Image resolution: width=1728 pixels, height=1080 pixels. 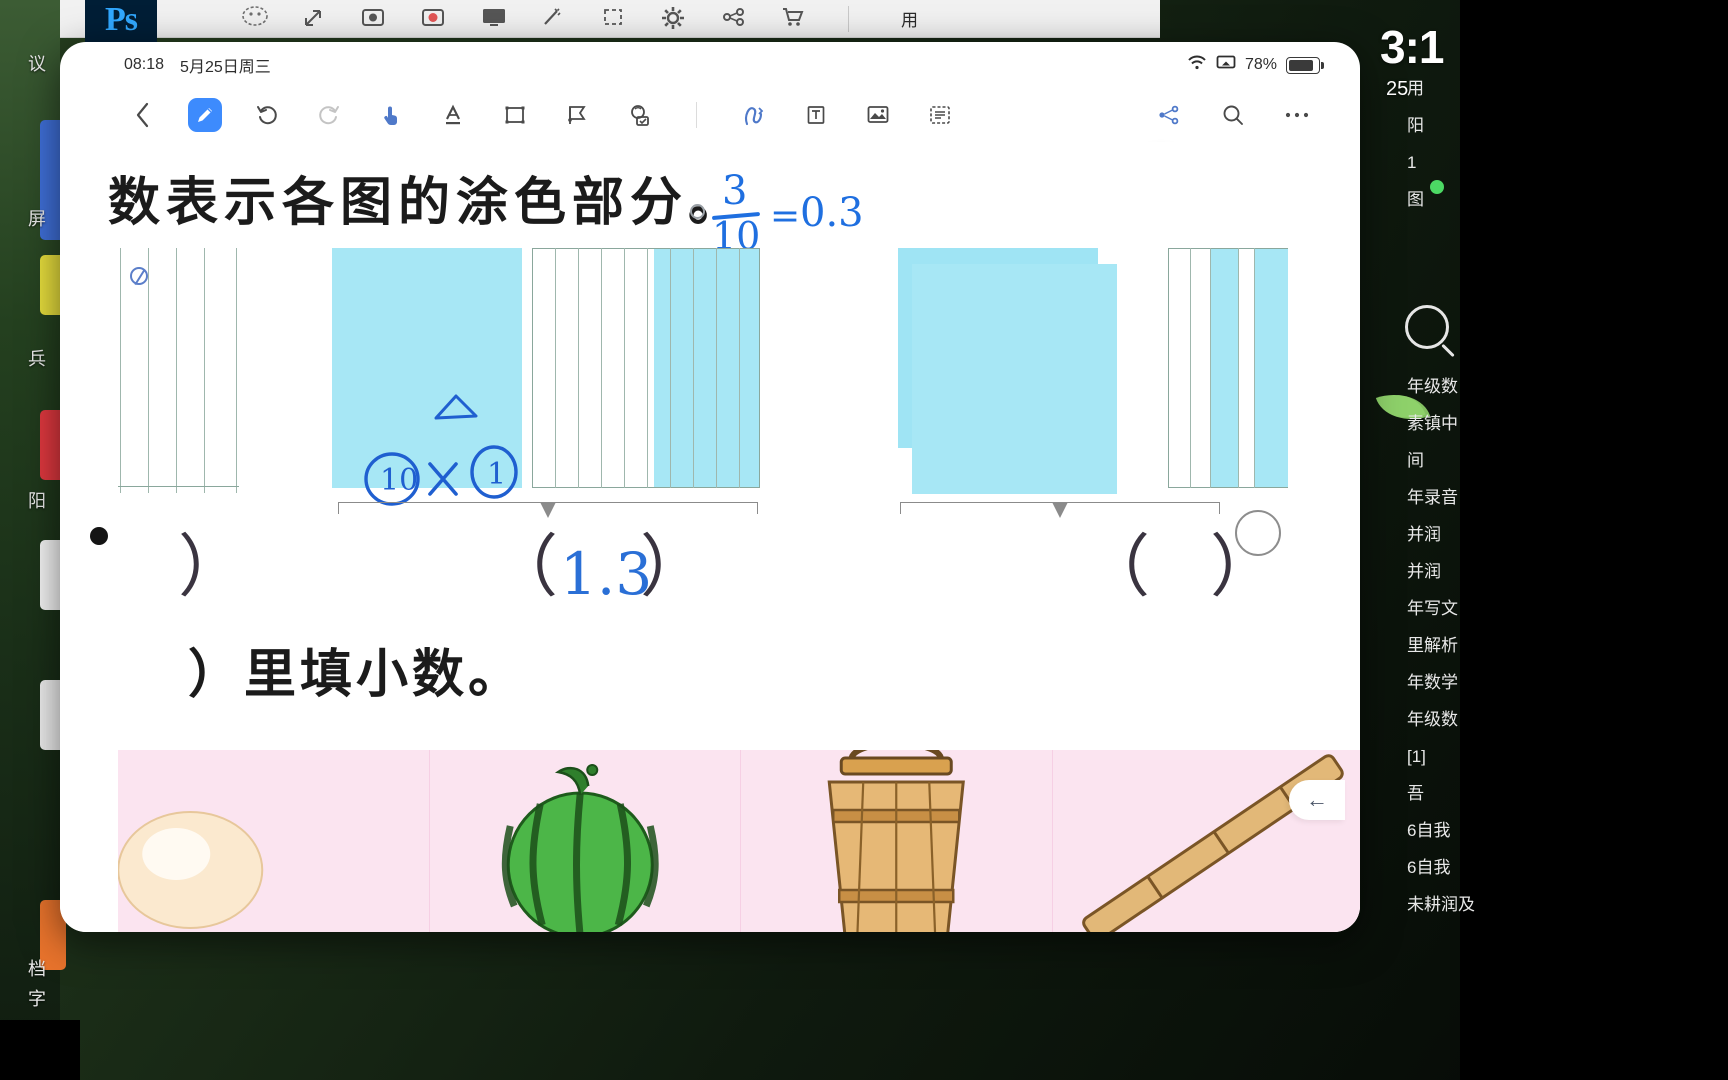 I want to click on file-list-item: 年数学, so click(x=1465, y=682).